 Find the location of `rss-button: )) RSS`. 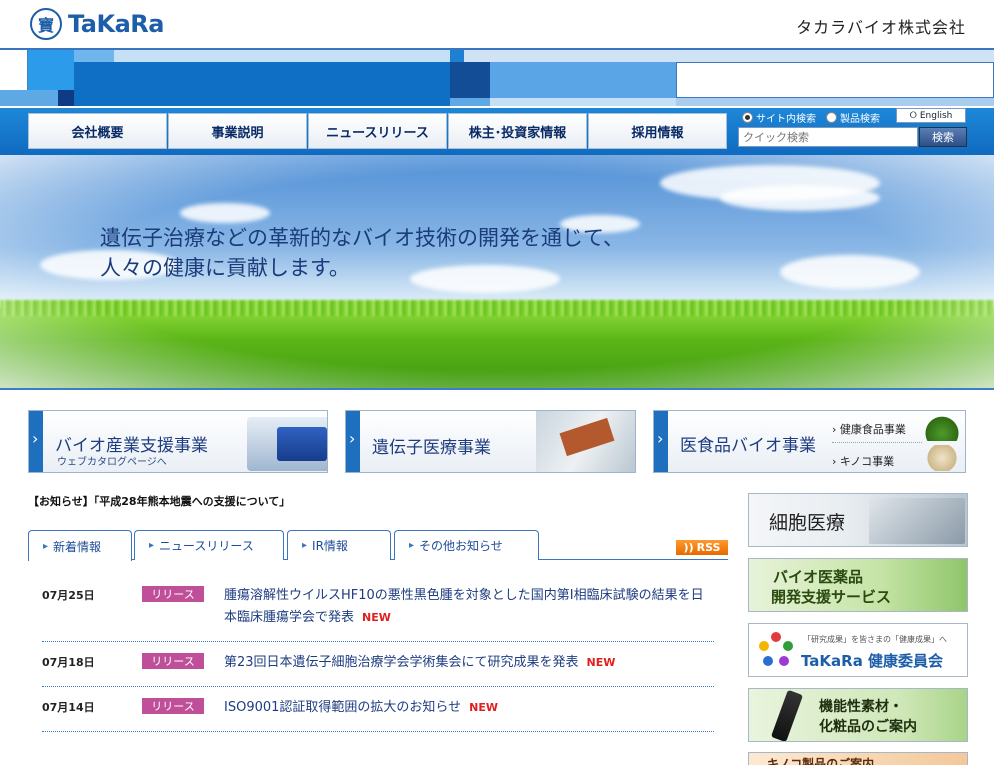

rss-button: )) RSS is located at coordinates (702, 547).